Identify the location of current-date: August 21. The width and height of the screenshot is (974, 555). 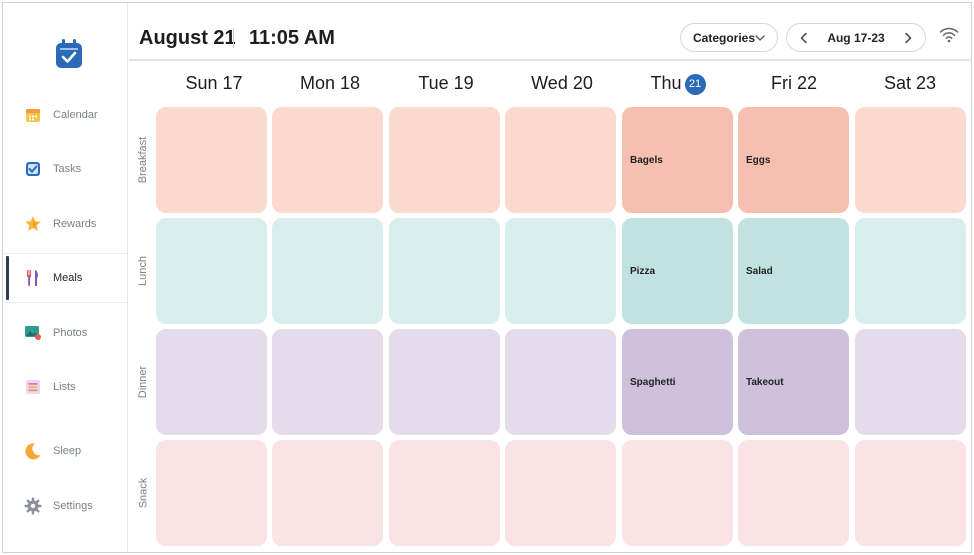
(187, 38).